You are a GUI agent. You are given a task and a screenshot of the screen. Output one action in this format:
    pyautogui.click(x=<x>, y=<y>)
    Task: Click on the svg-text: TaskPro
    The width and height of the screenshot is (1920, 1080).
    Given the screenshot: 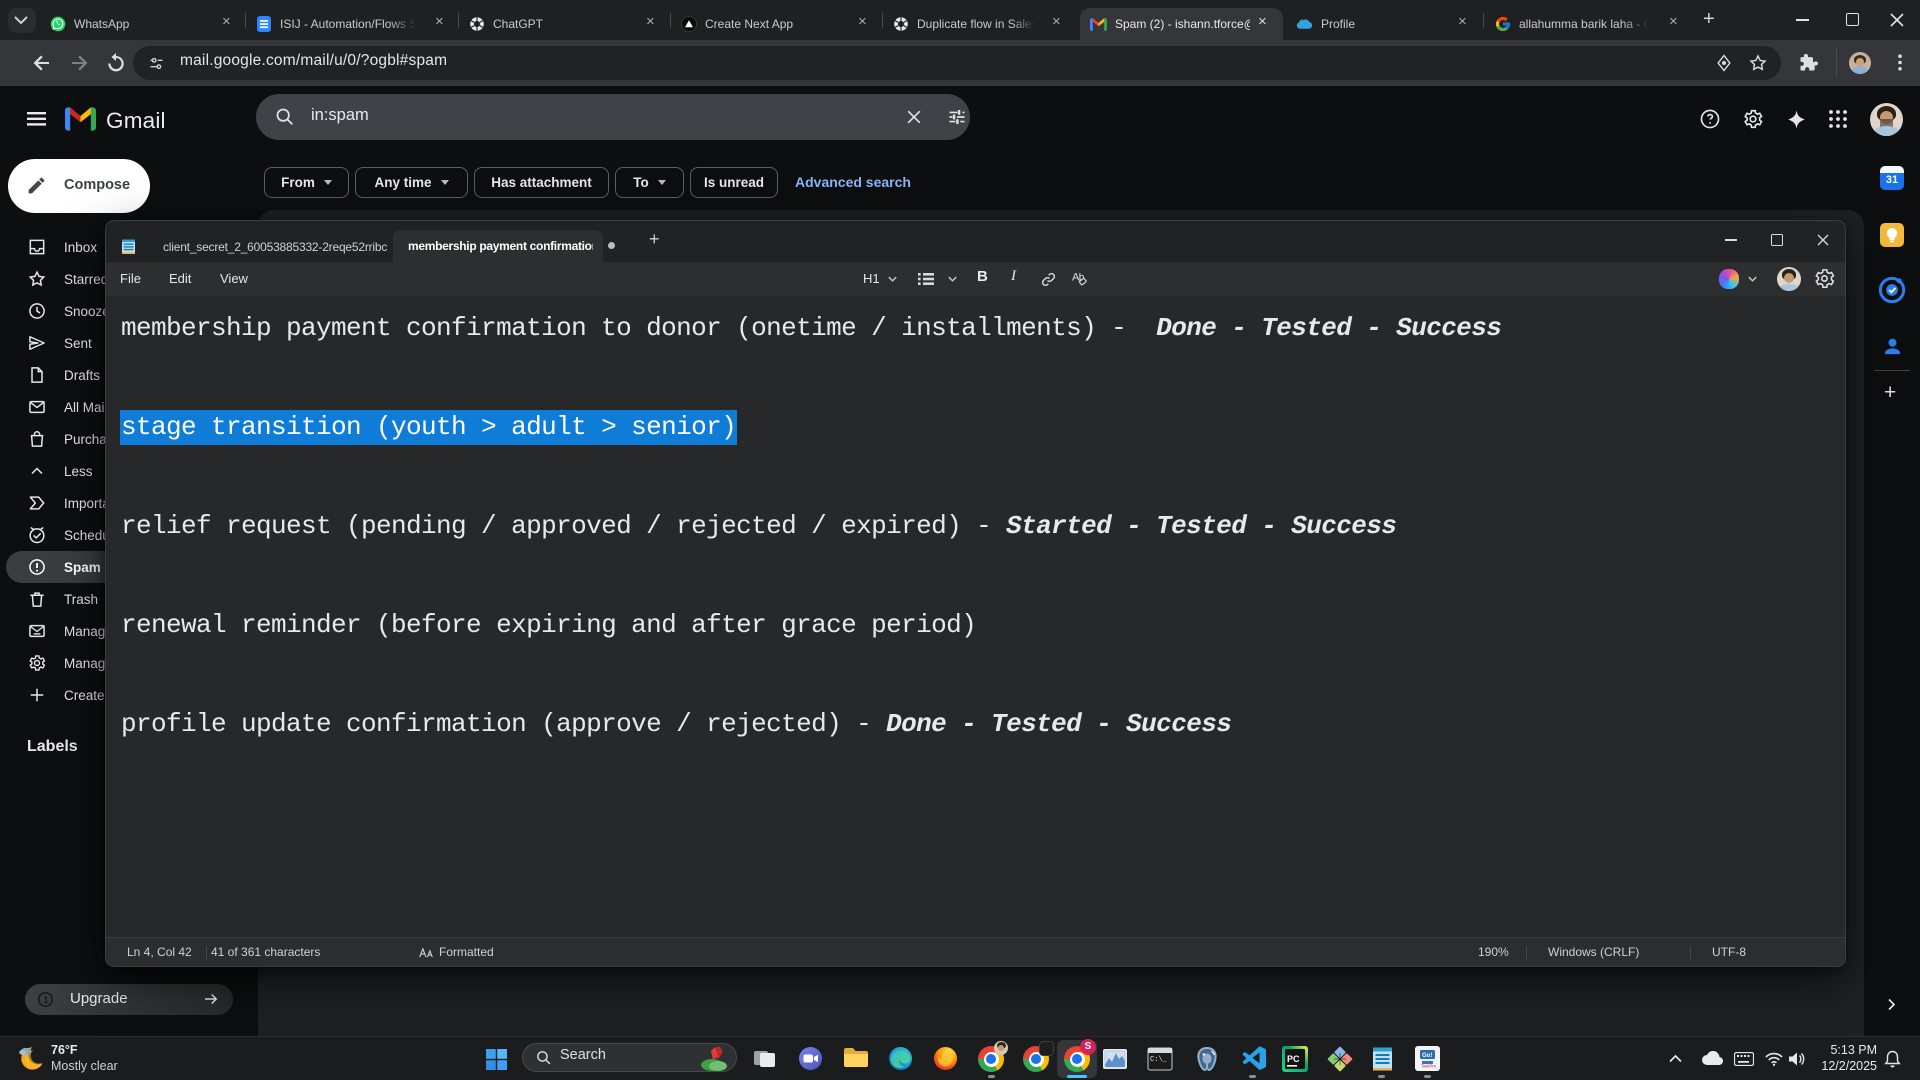 What is the action you would take?
    pyautogui.click(x=1429, y=1066)
    